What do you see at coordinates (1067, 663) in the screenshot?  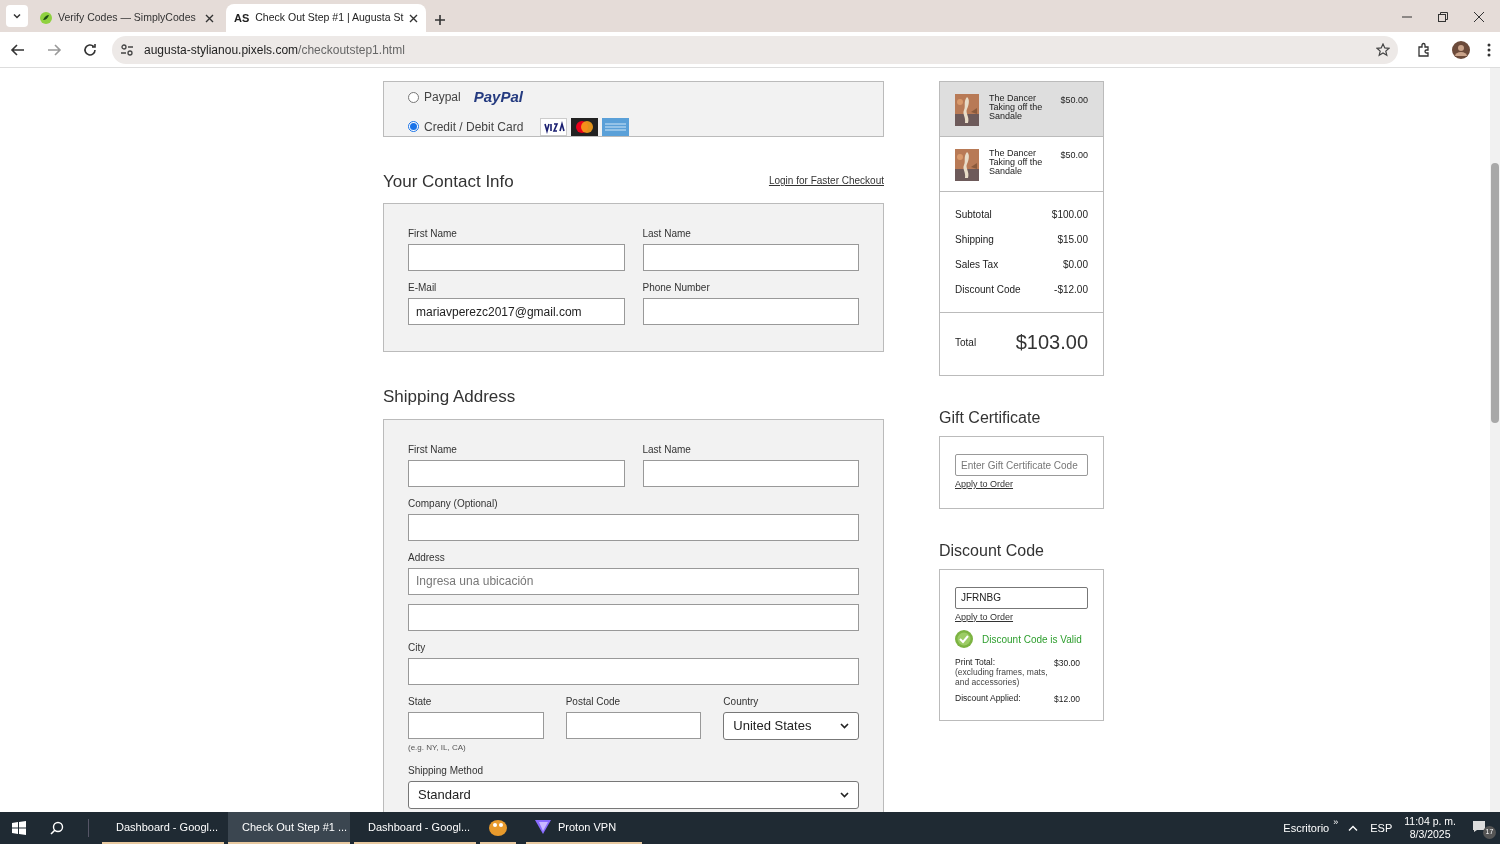 I see `summary-value: $30.00` at bounding box center [1067, 663].